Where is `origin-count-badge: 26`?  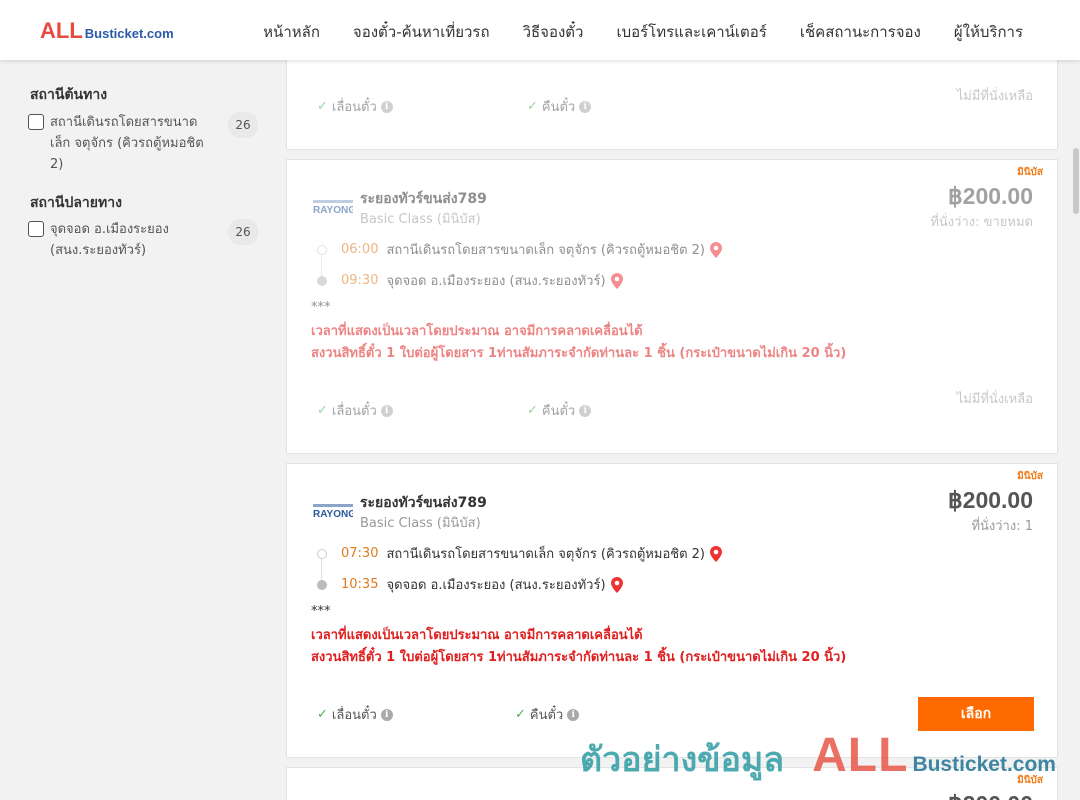 origin-count-badge: 26 is located at coordinates (243, 125).